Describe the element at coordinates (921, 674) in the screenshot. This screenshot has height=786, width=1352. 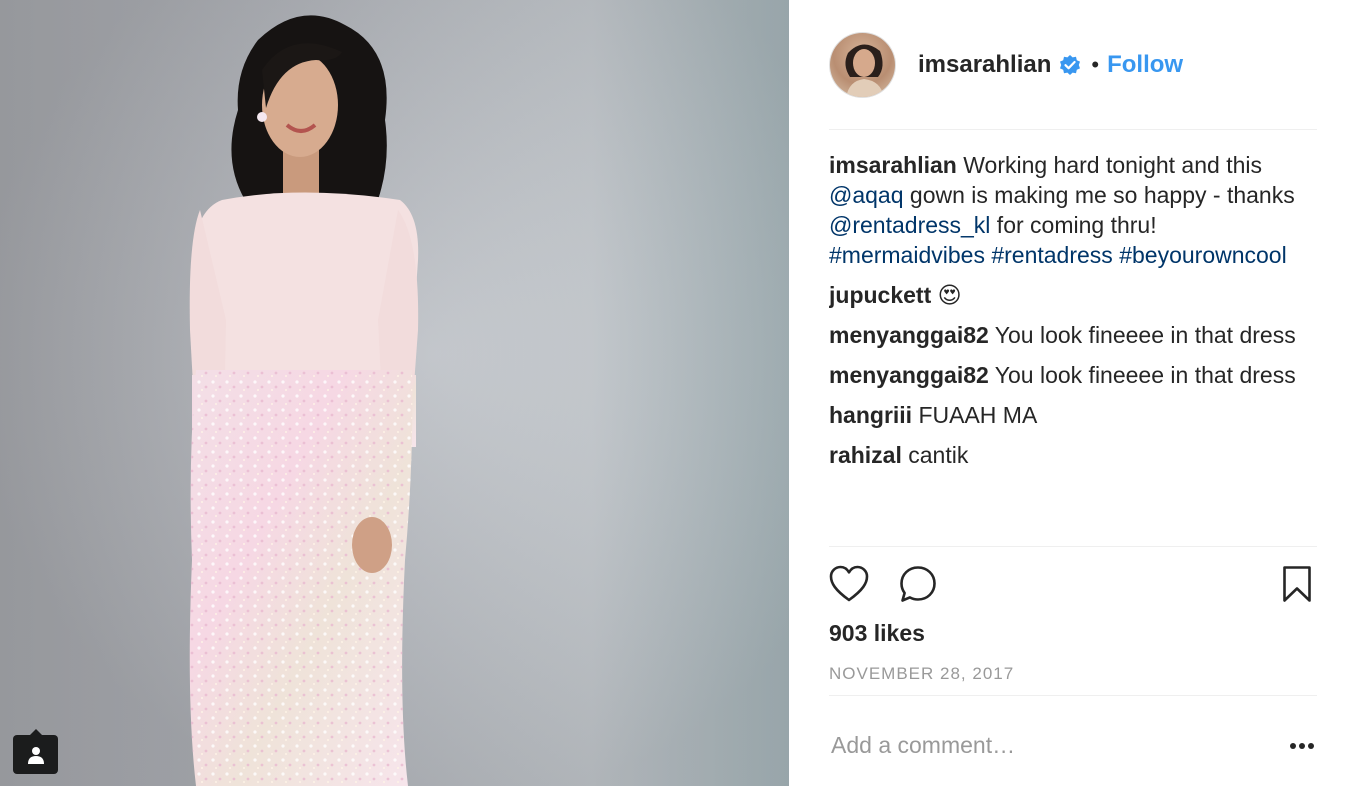
I see `post-date: NOVEMBER 28, 2017` at that location.